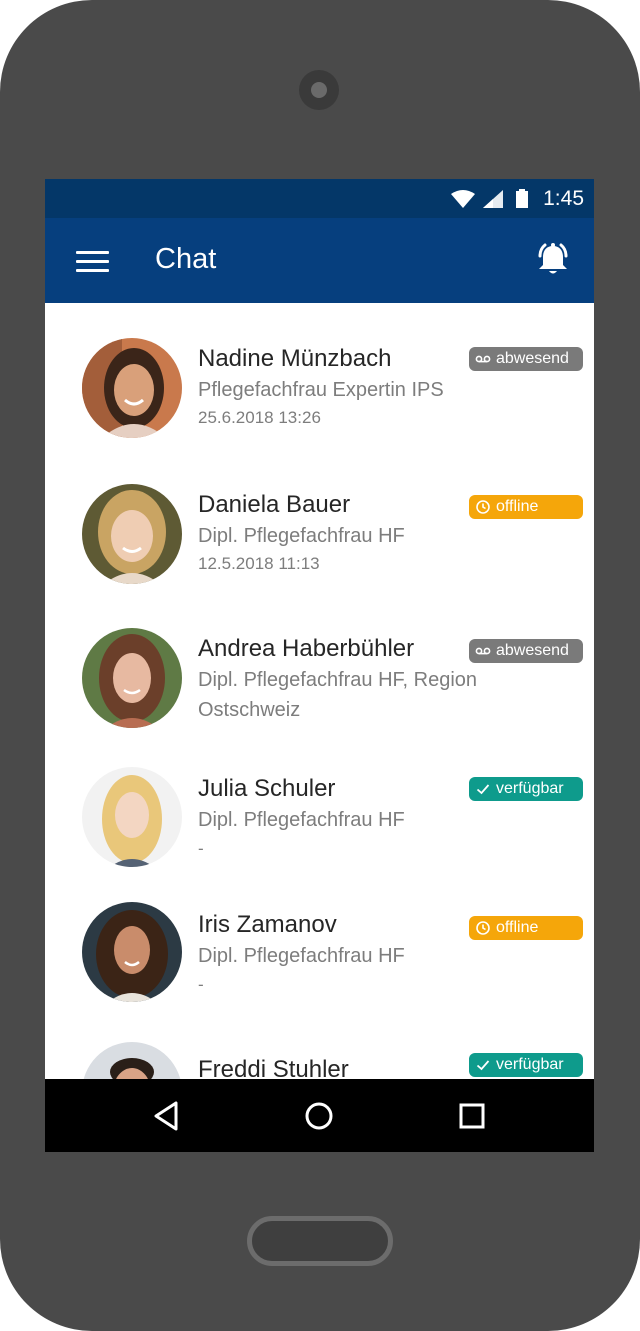 Image resolution: width=640 pixels, height=1331 pixels. I want to click on back-triangle-icon, so click(167, 1116).